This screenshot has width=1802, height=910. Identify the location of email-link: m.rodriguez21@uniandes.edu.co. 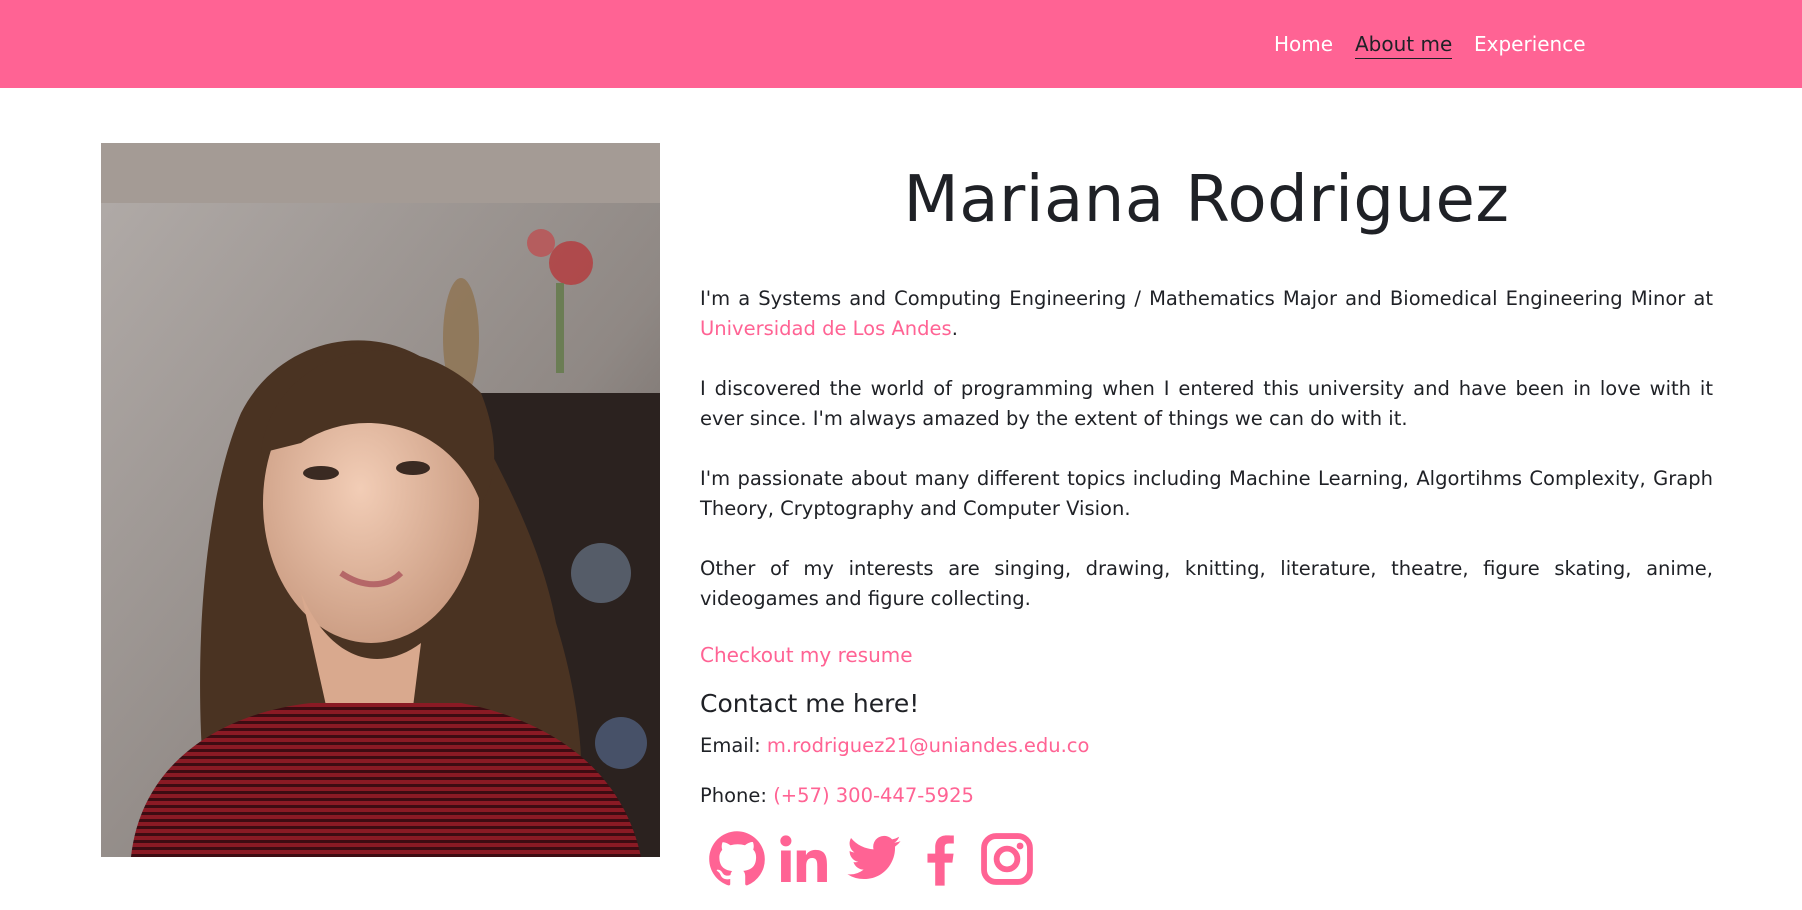
(928, 745).